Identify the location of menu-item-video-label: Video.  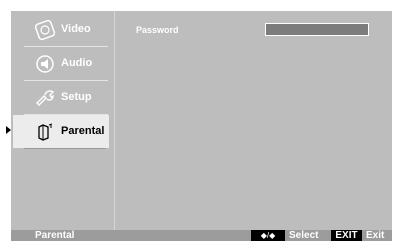
(76, 29).